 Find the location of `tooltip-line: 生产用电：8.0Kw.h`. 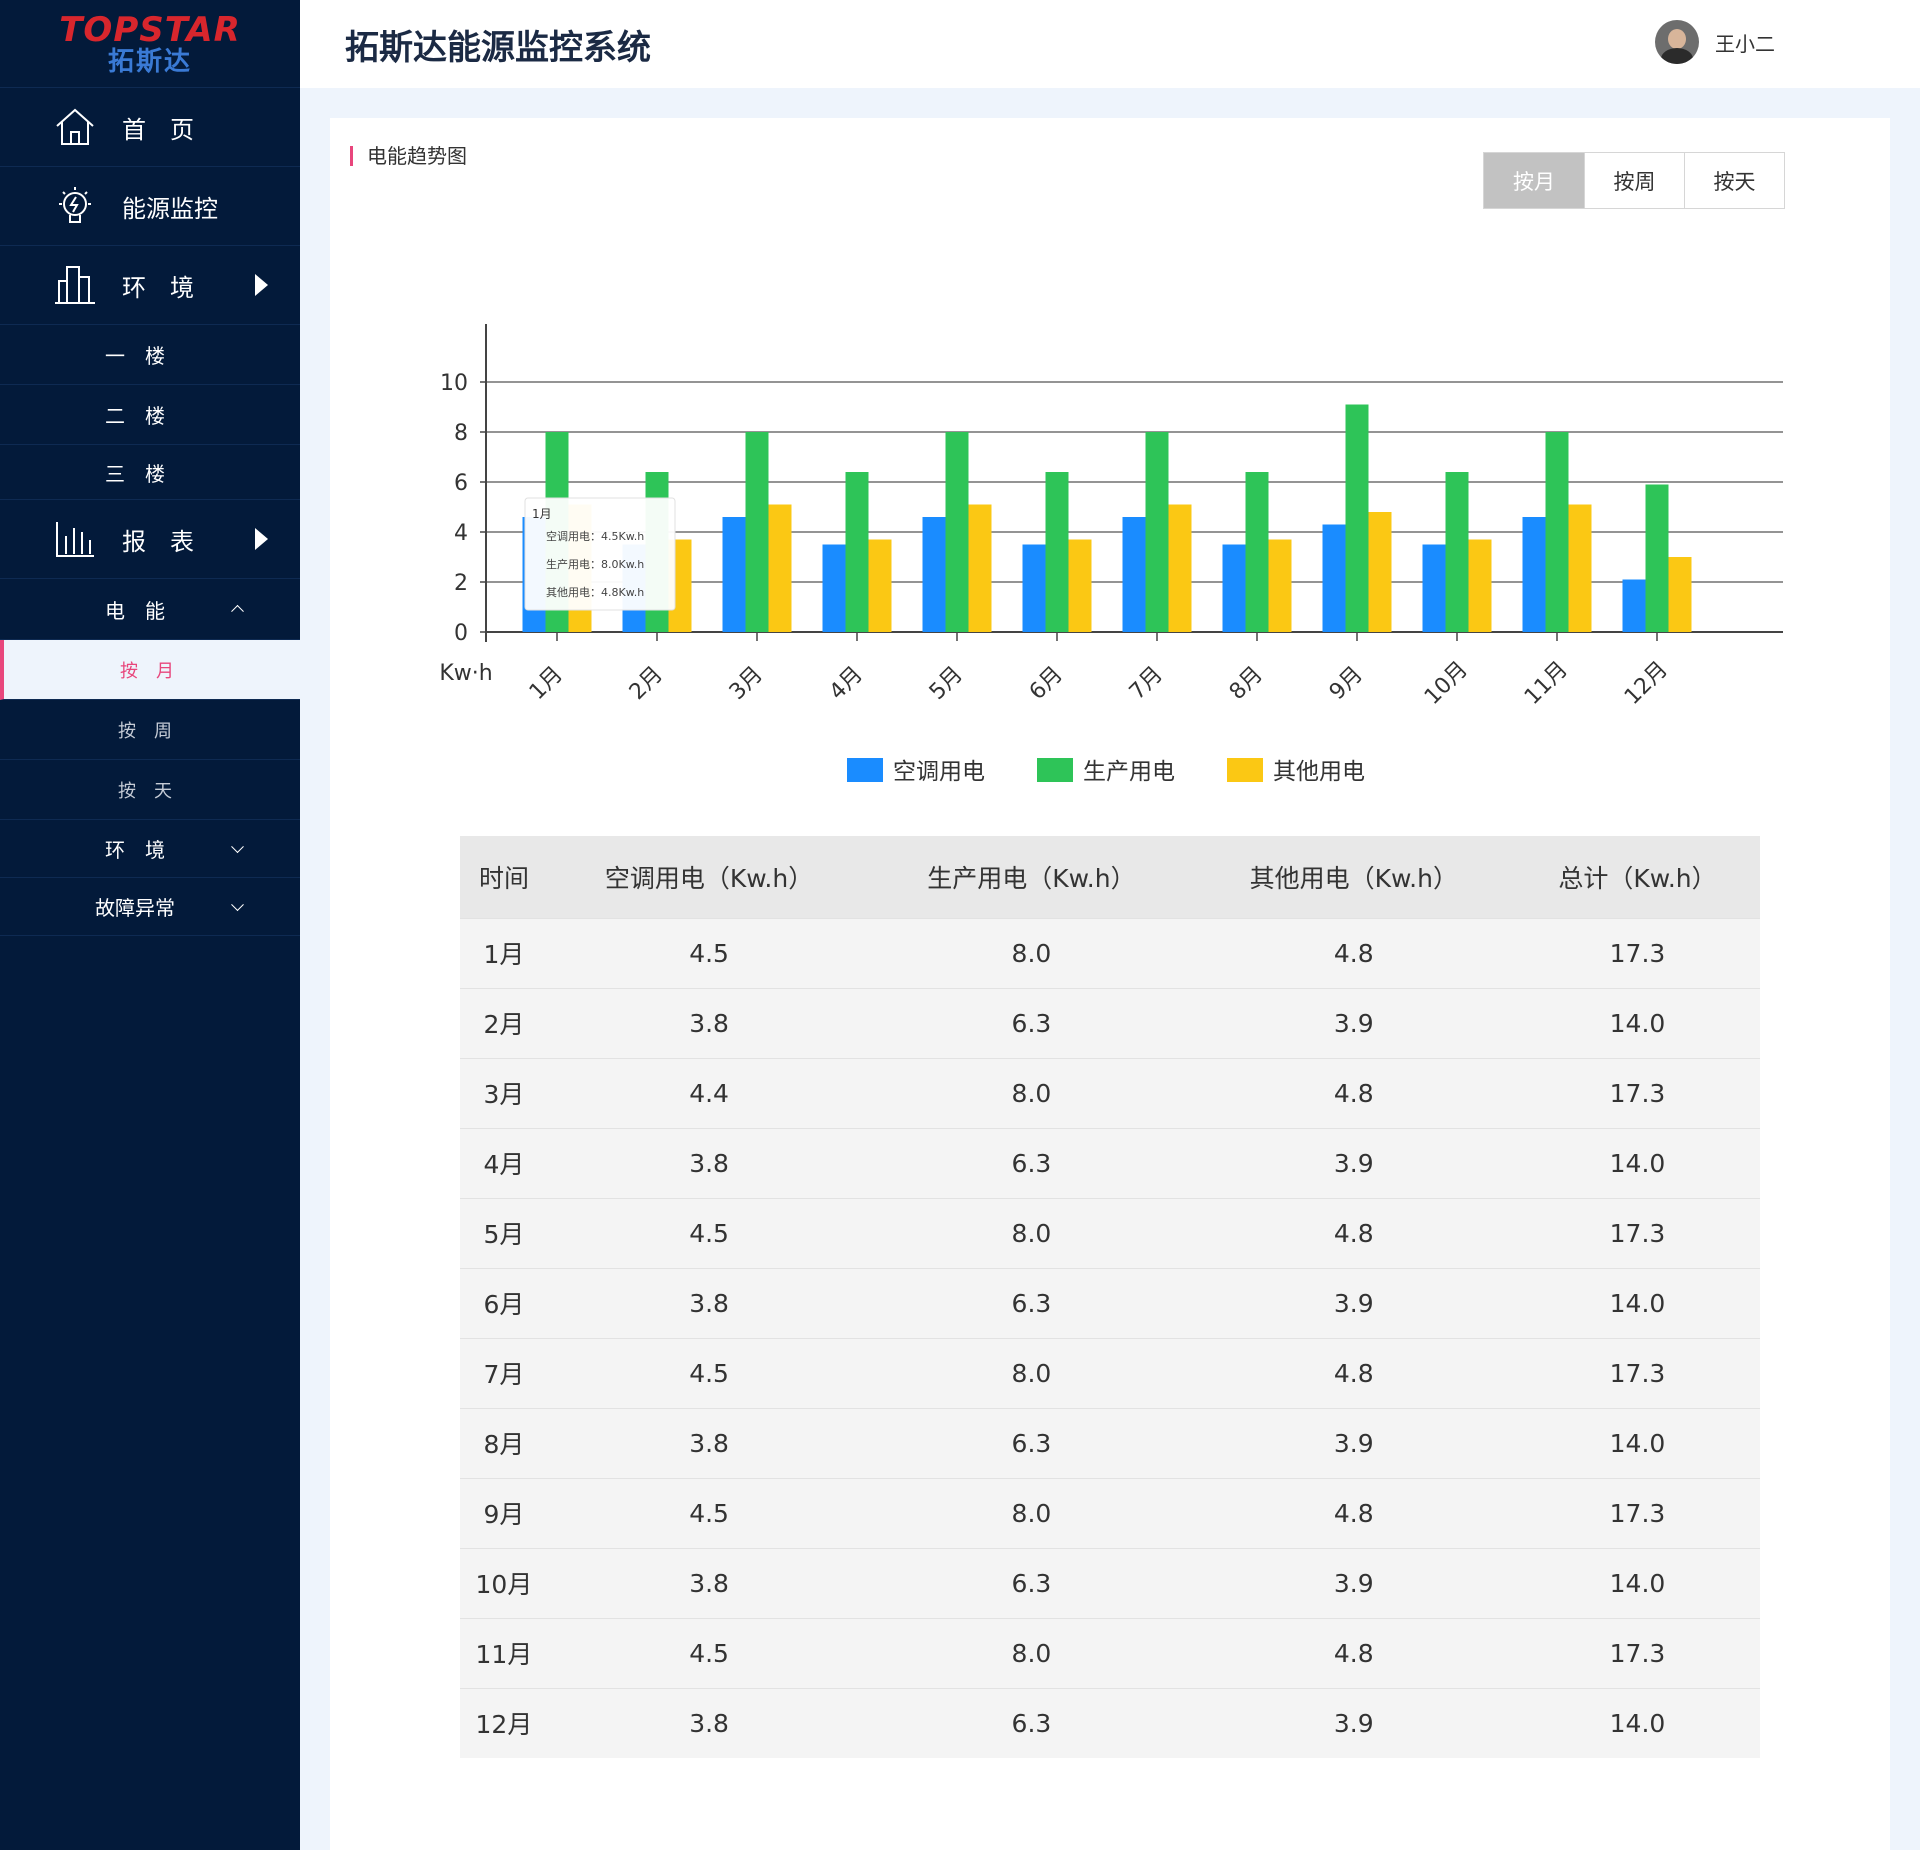

tooltip-line: 生产用电：8.0Kw.h is located at coordinates (595, 564).